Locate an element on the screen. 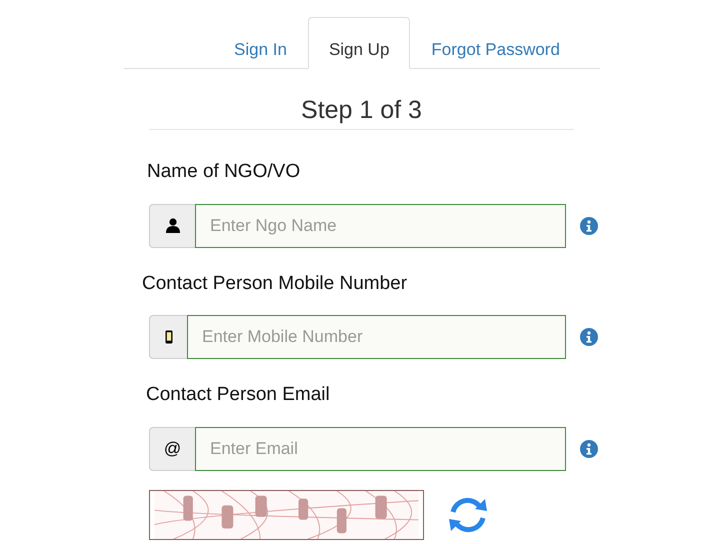 This screenshot has width=703, height=544. field-label: Contact Person Mobile Number is located at coordinates (274, 284).